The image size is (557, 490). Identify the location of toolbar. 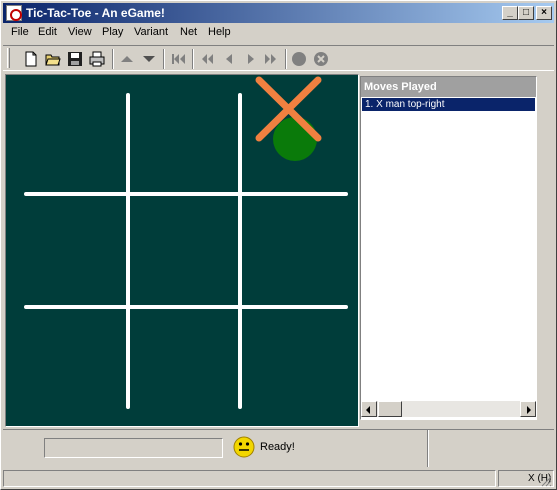
(278, 58).